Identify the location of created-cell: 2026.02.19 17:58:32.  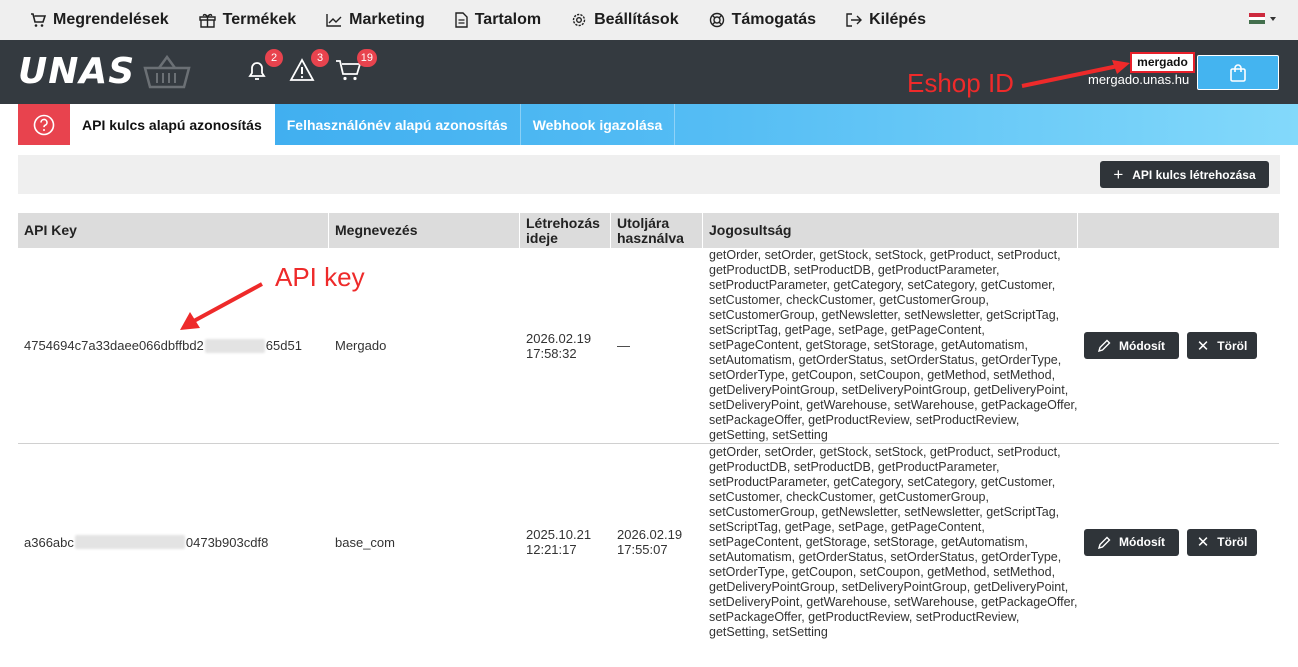
(559, 345).